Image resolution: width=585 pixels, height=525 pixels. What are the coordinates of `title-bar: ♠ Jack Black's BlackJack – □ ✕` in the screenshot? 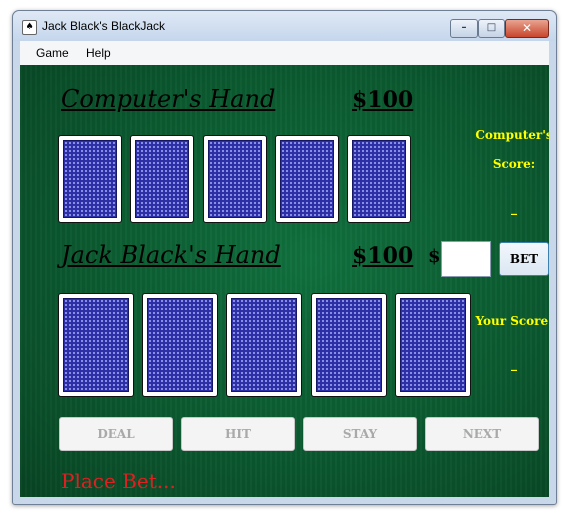 It's located at (284, 26).